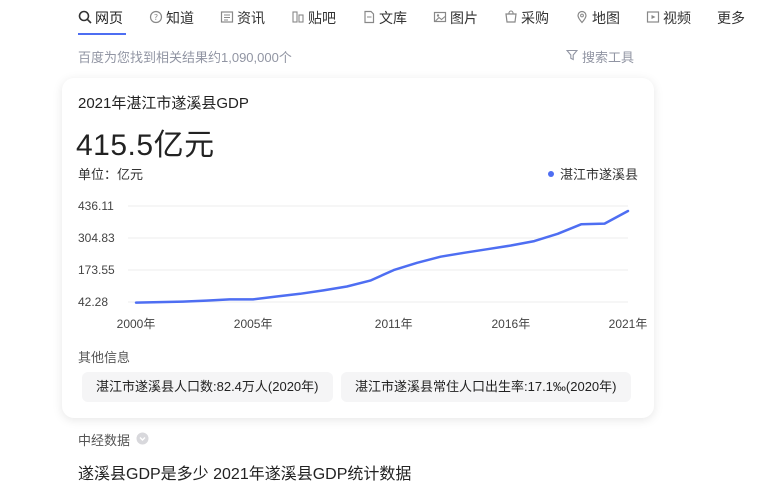 This screenshot has height=484, width=778. What do you see at coordinates (171, 18) in the screenshot?
I see `tab-zhidao: ? 知道` at bounding box center [171, 18].